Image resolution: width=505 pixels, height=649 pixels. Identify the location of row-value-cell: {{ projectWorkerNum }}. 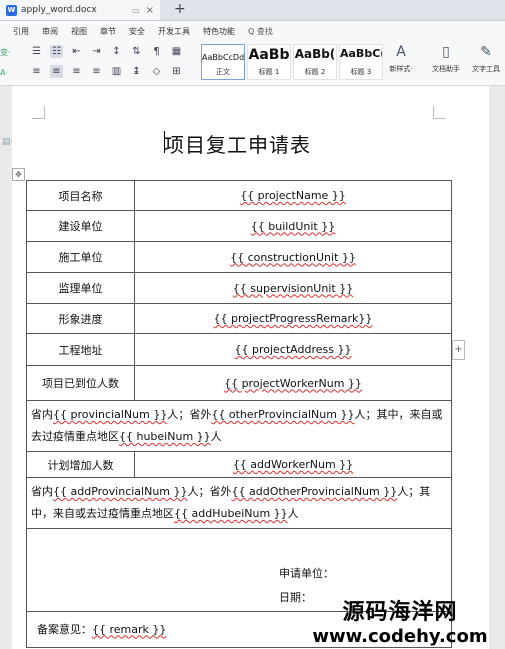
(293, 383).